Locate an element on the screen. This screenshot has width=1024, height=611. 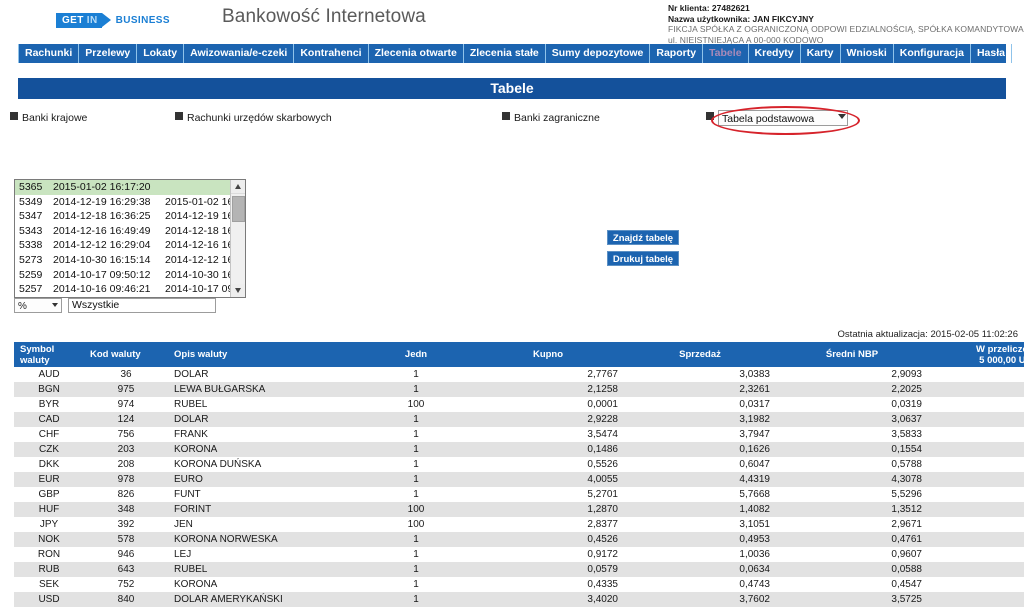
nav-item-raporty: Raporty is located at coordinates (677, 53).